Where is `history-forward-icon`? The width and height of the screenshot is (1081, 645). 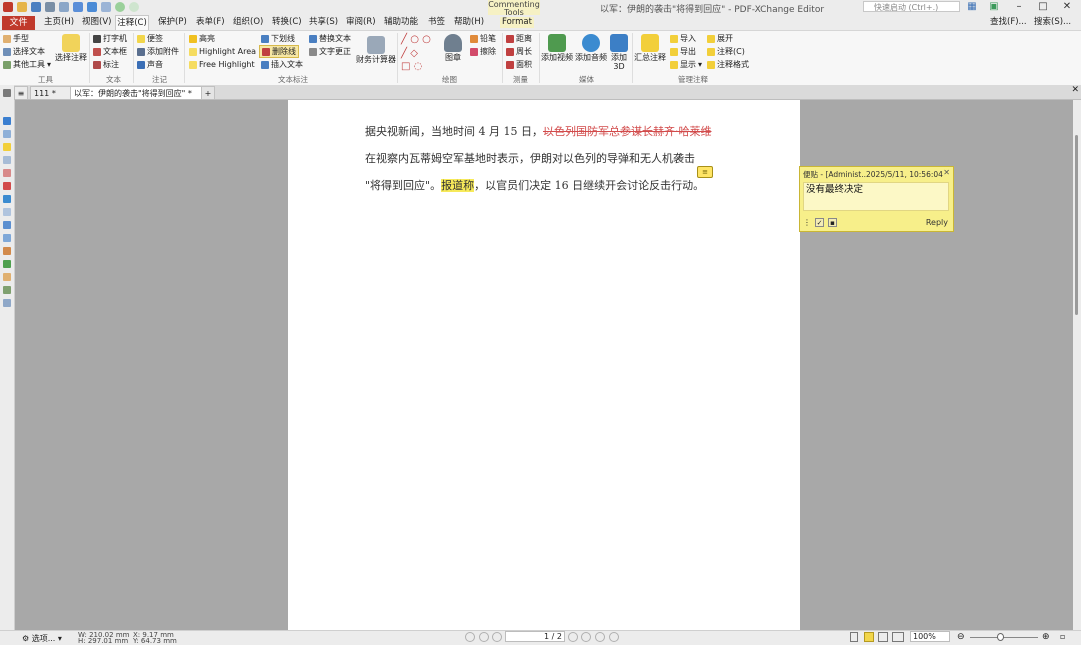
history-forward-icon is located at coordinates (614, 637).